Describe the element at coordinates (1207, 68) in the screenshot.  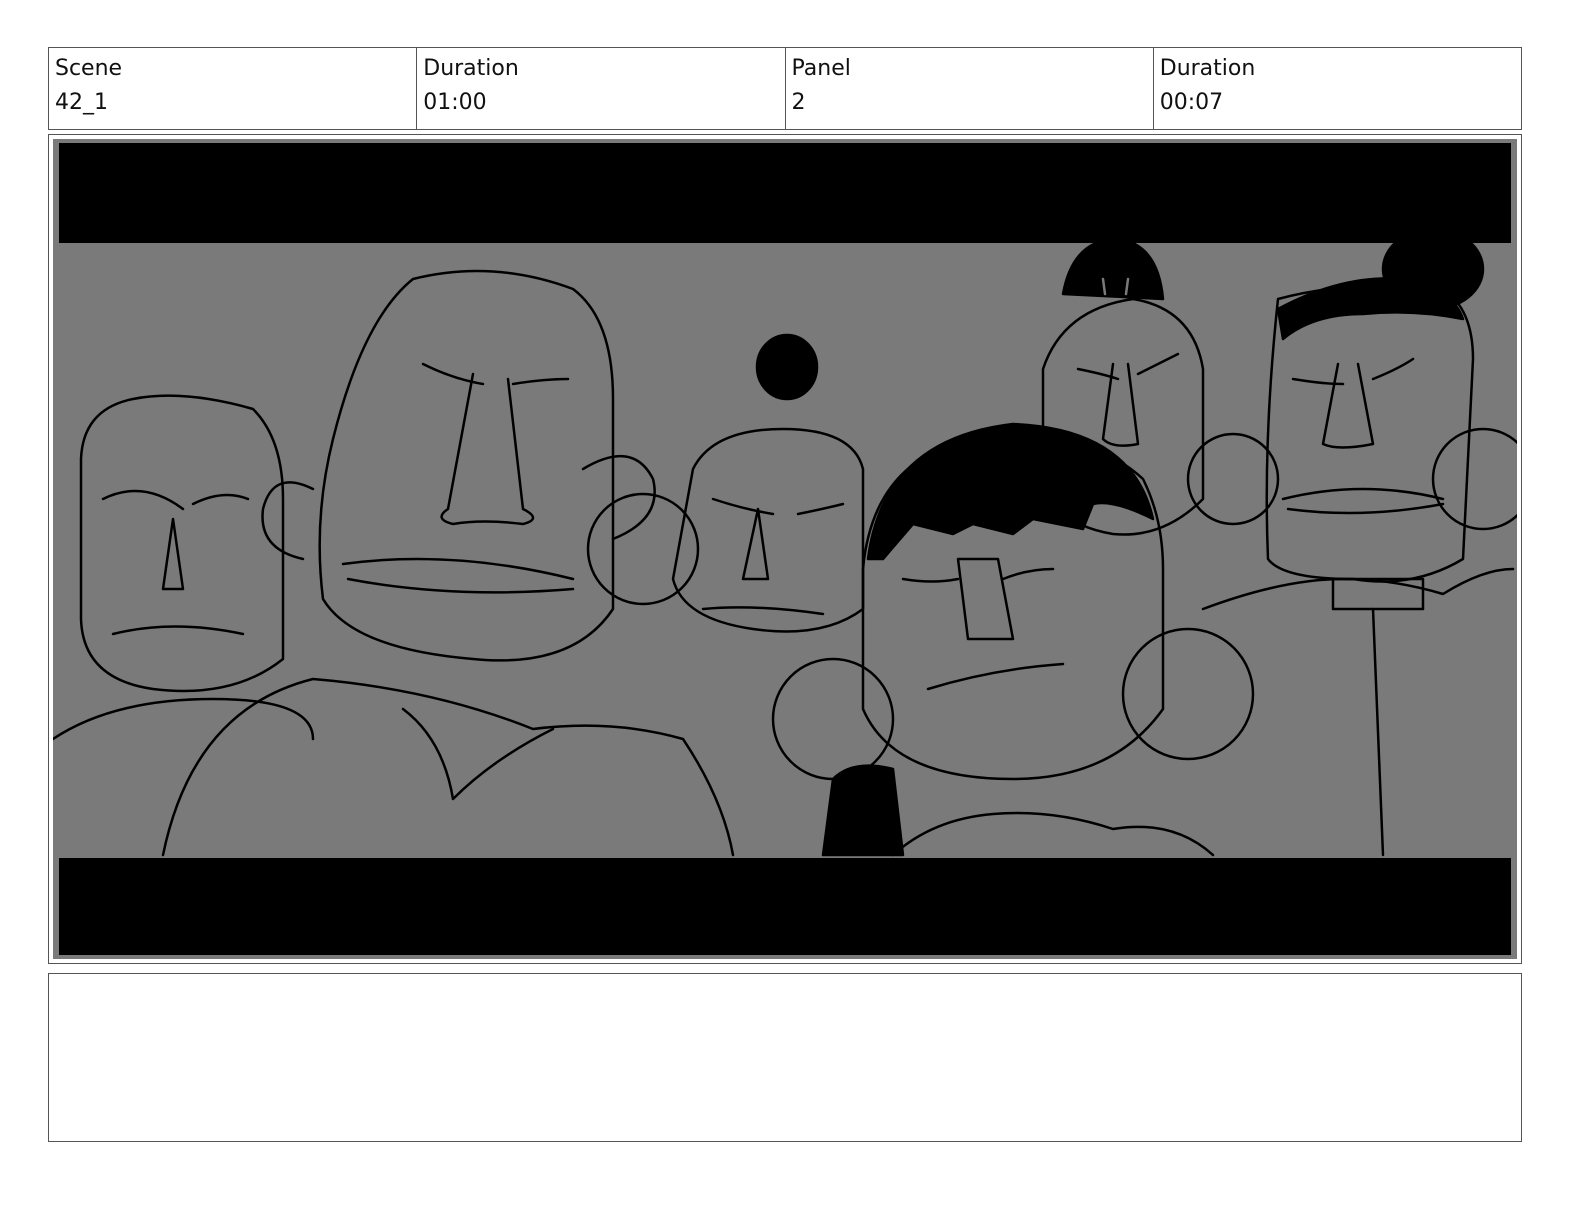
I see `panel-duration-label: Duration` at that location.